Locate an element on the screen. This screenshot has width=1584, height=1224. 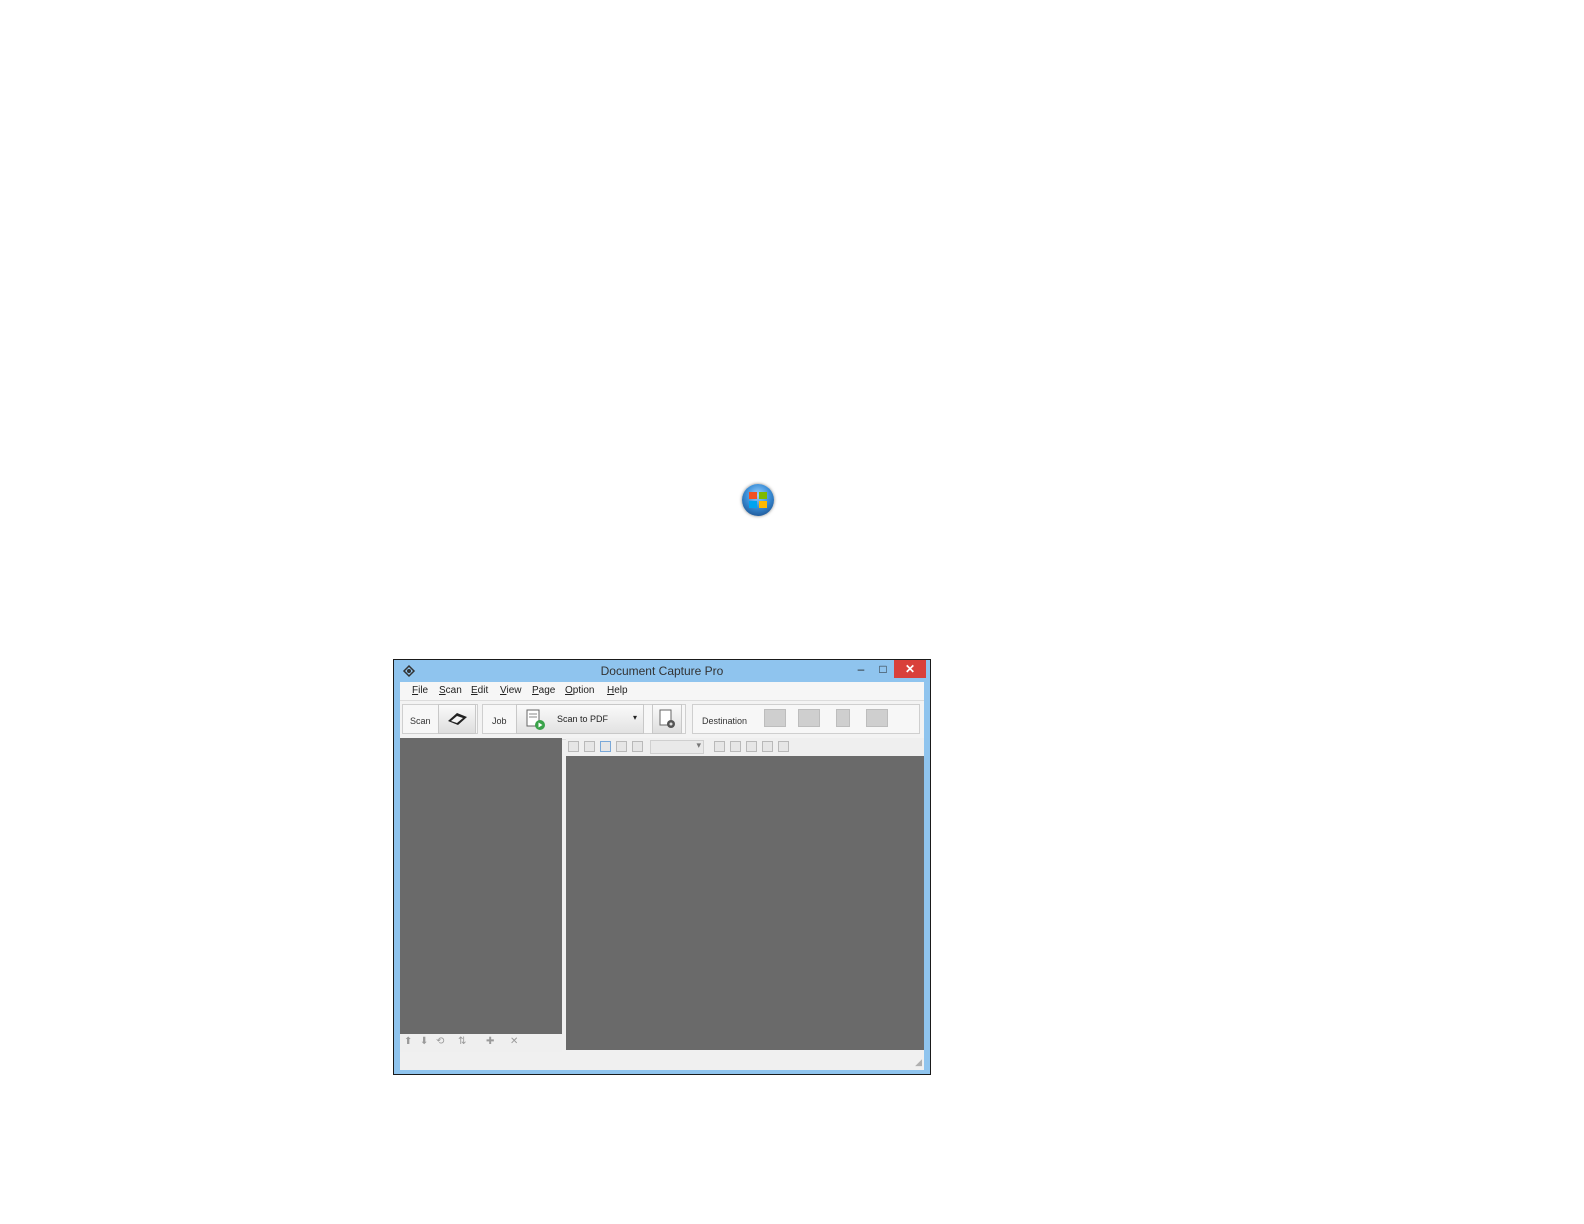
scan-job-icon is located at coordinates (535, 719).